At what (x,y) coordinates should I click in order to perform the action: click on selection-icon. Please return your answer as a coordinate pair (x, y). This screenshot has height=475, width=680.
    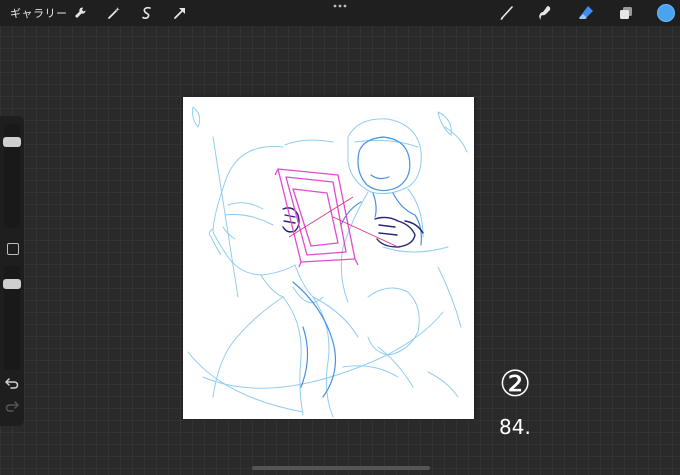
    Looking at the image, I should click on (147, 13).